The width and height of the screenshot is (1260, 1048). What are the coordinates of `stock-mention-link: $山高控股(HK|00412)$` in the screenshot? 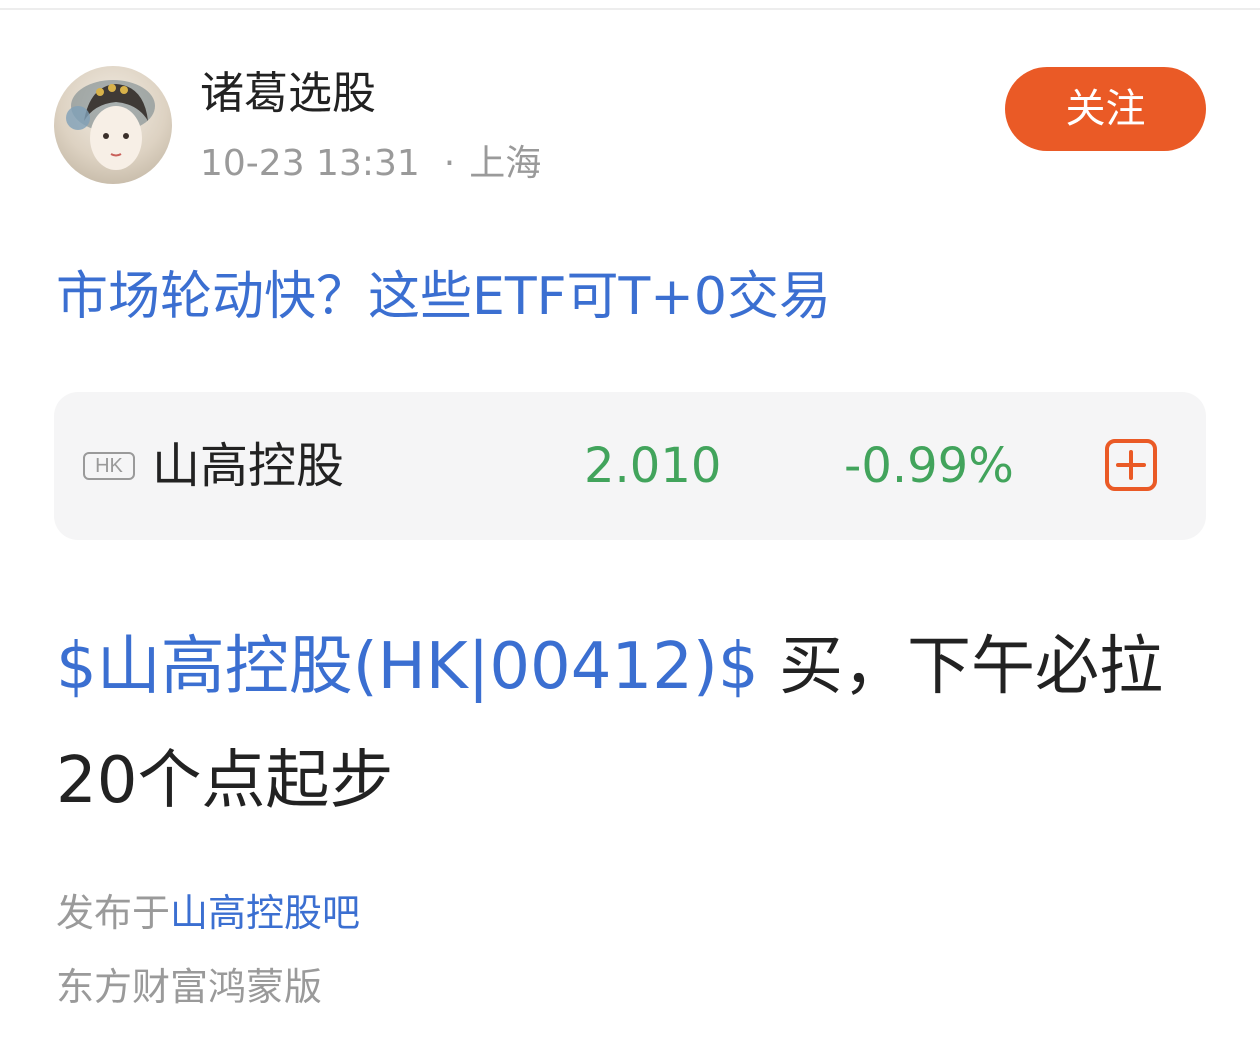 It's located at (407, 667).